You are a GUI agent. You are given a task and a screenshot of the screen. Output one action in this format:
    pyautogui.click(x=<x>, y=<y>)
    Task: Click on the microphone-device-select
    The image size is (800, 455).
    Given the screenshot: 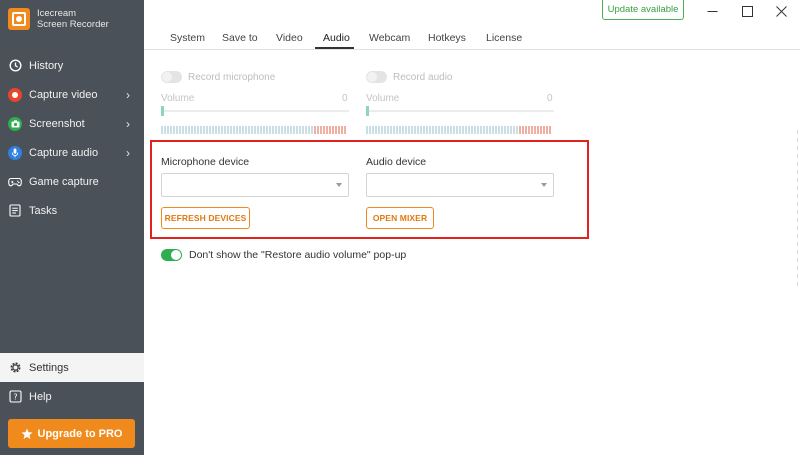 What is the action you would take?
    pyautogui.click(x=255, y=185)
    